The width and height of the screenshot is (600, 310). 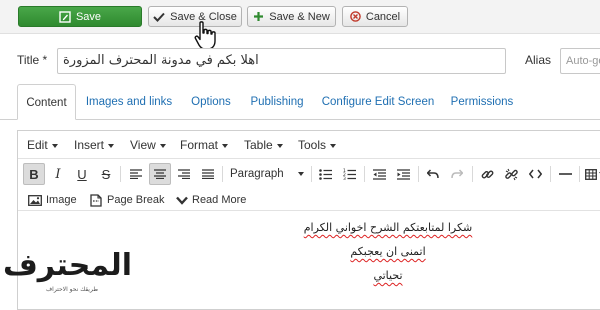 I want to click on align-justify-button, so click(x=208, y=174).